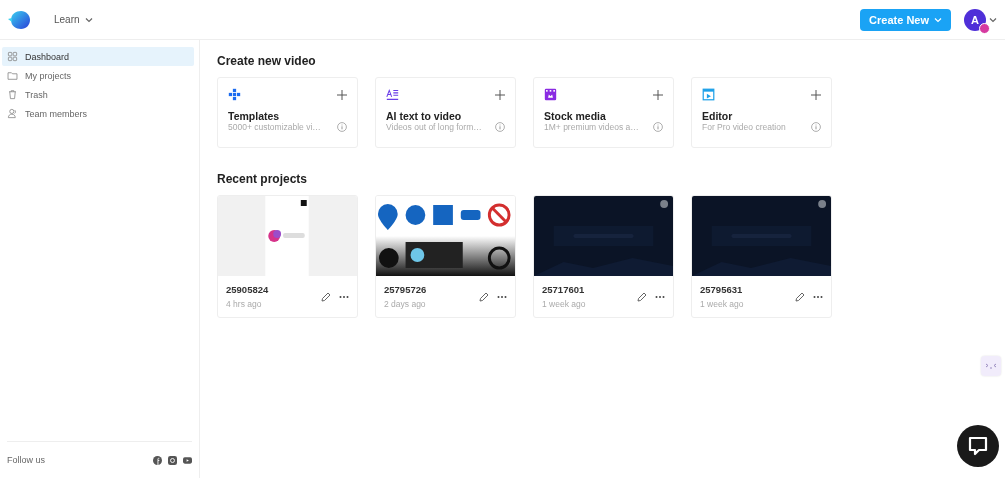 The height and width of the screenshot is (478, 1005). Describe the element at coordinates (405, 289) in the screenshot. I see `project-name: 25795726` at that location.